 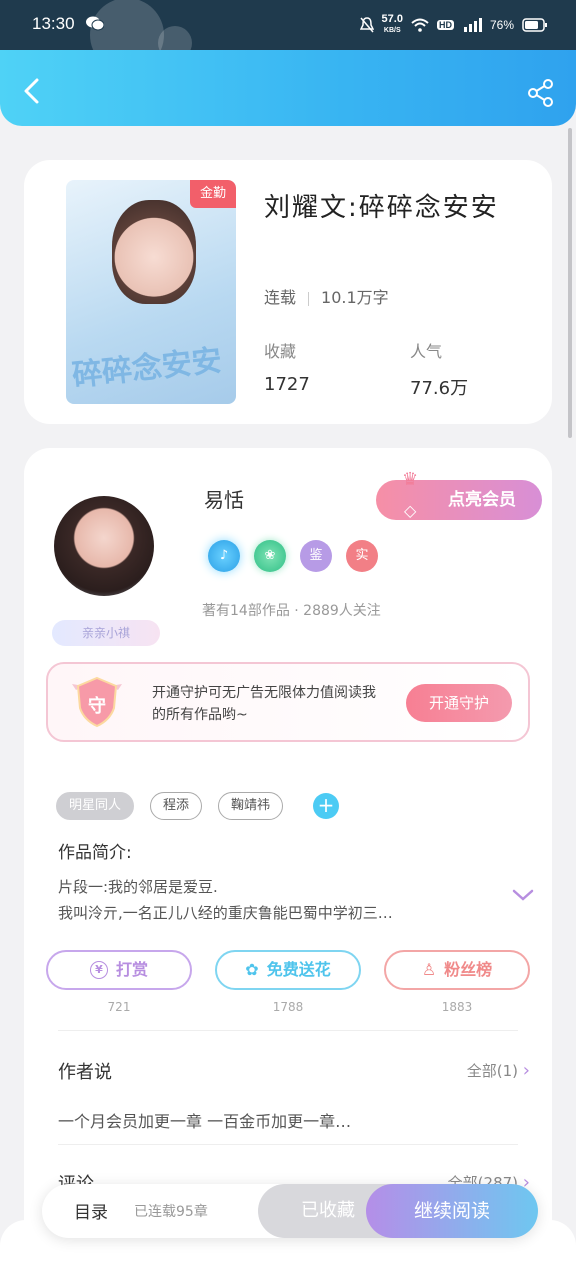 What do you see at coordinates (459, 703) in the screenshot?
I see `open-guard-button: 开通守护` at bounding box center [459, 703].